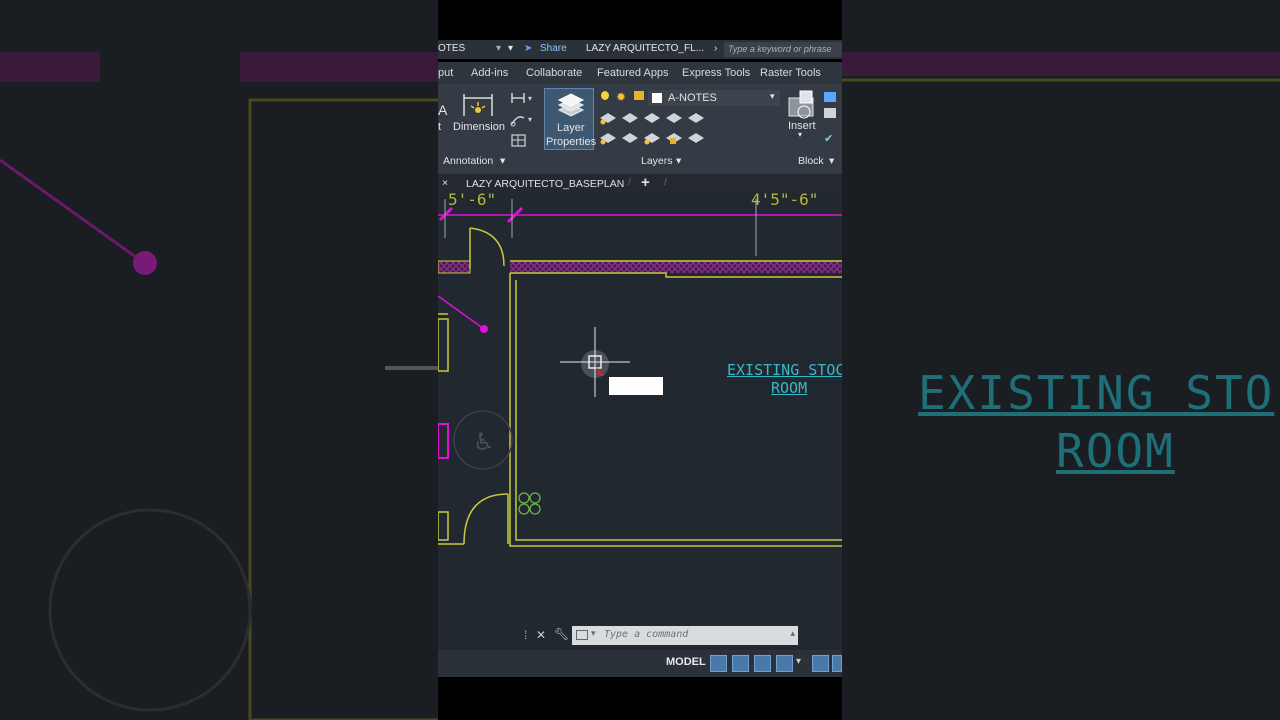  I want to click on layer-dropdown-arrow-icon: ▾, so click(772, 96).